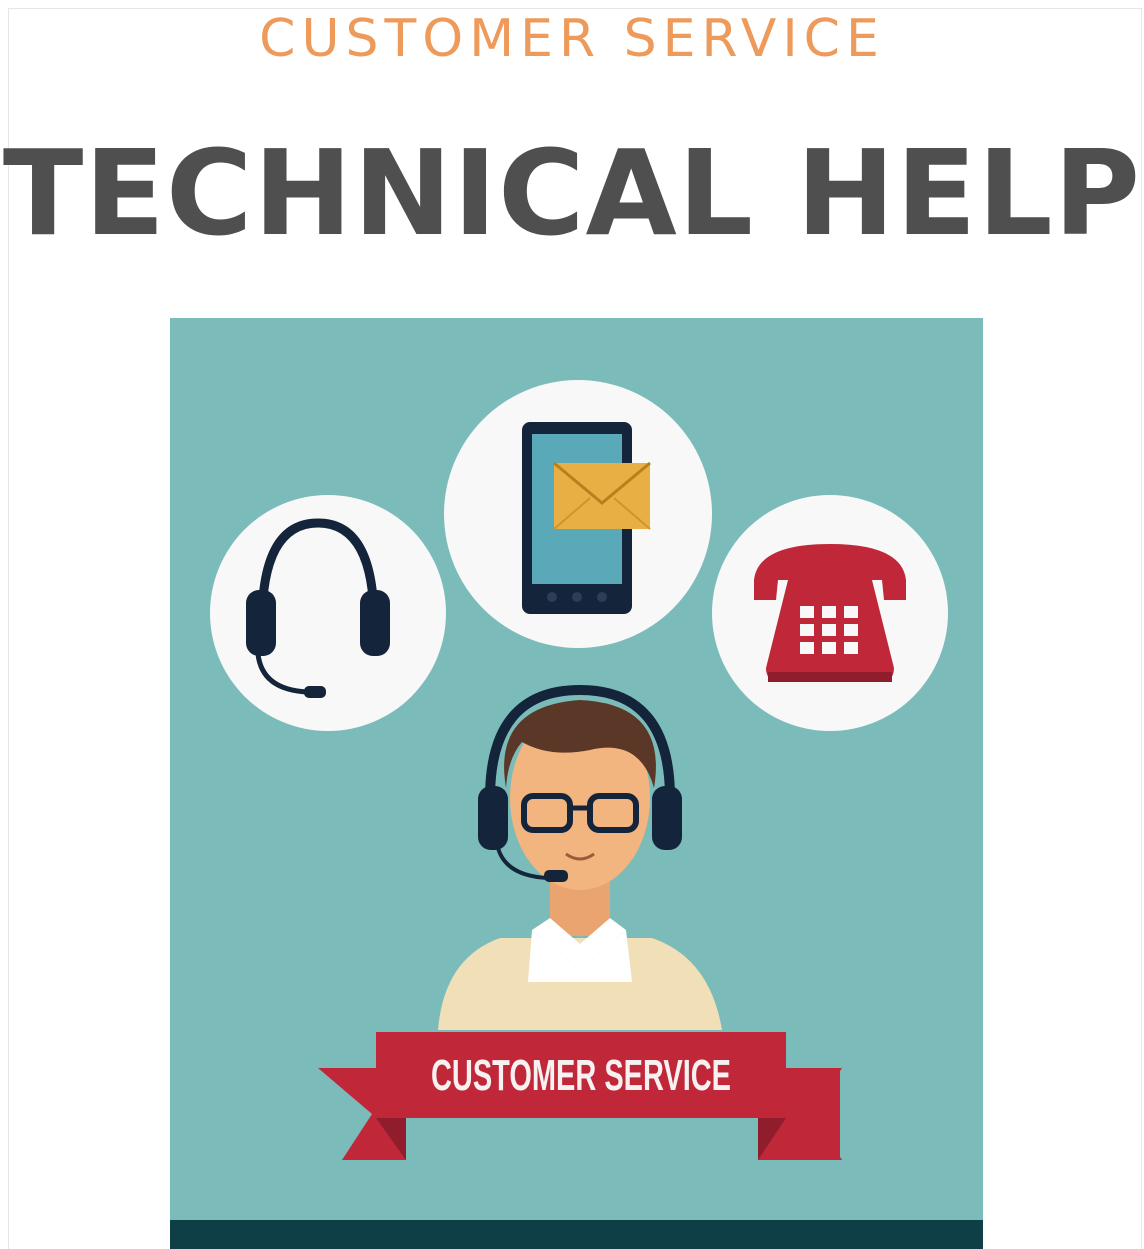 The image size is (1144, 1249). I want to click on headset-icon, so click(328, 613).